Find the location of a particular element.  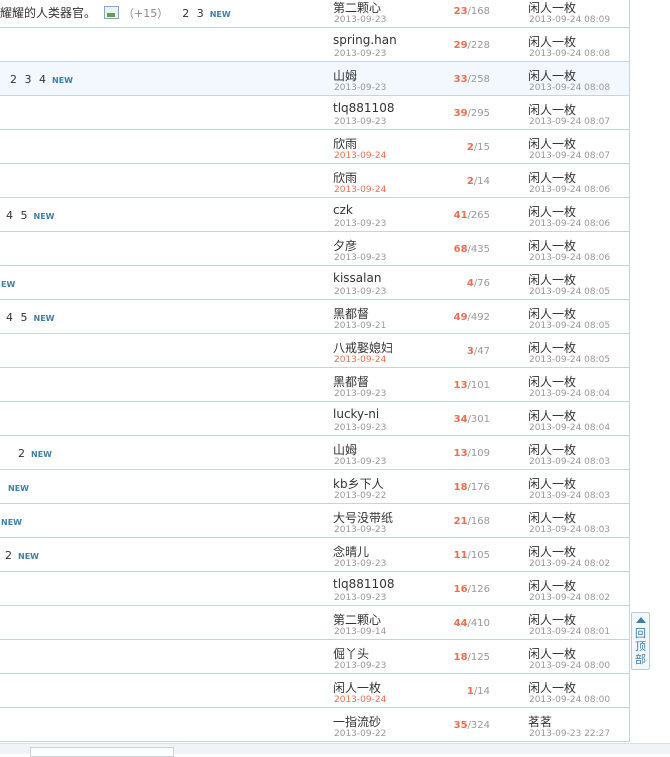

thread-row: 欣雨 2013-09-24 2/14 闲人一枚 2013-09-24 08:06 is located at coordinates (314, 181).